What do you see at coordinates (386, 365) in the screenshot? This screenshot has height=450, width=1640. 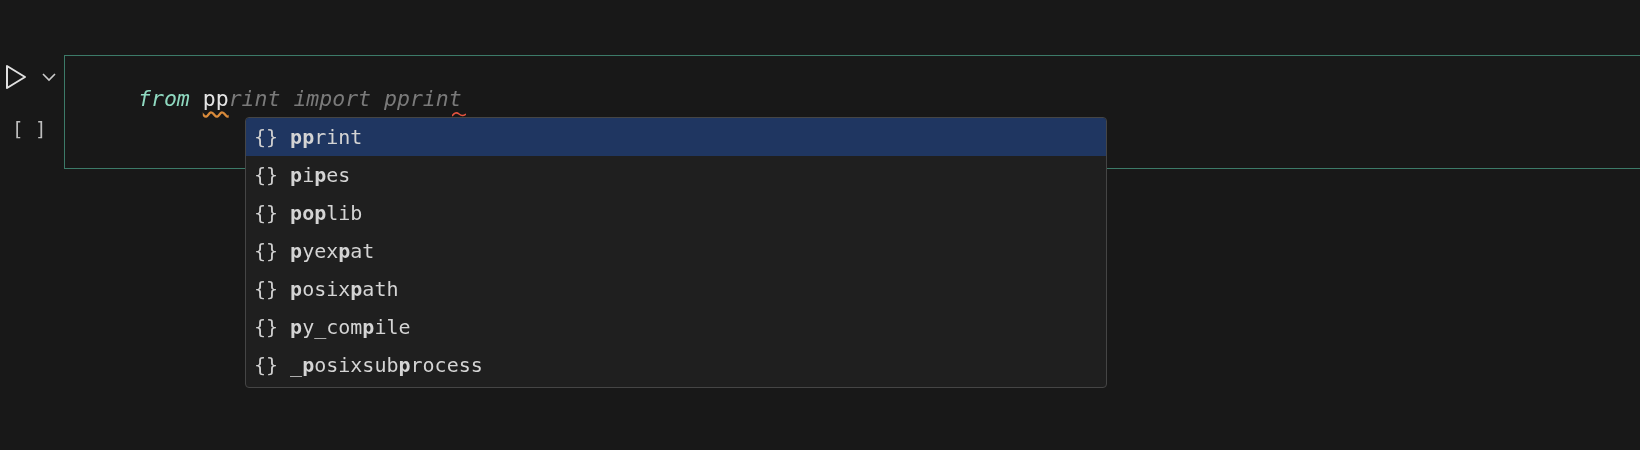 I see `suggestion-label: _posixsubprocess` at bounding box center [386, 365].